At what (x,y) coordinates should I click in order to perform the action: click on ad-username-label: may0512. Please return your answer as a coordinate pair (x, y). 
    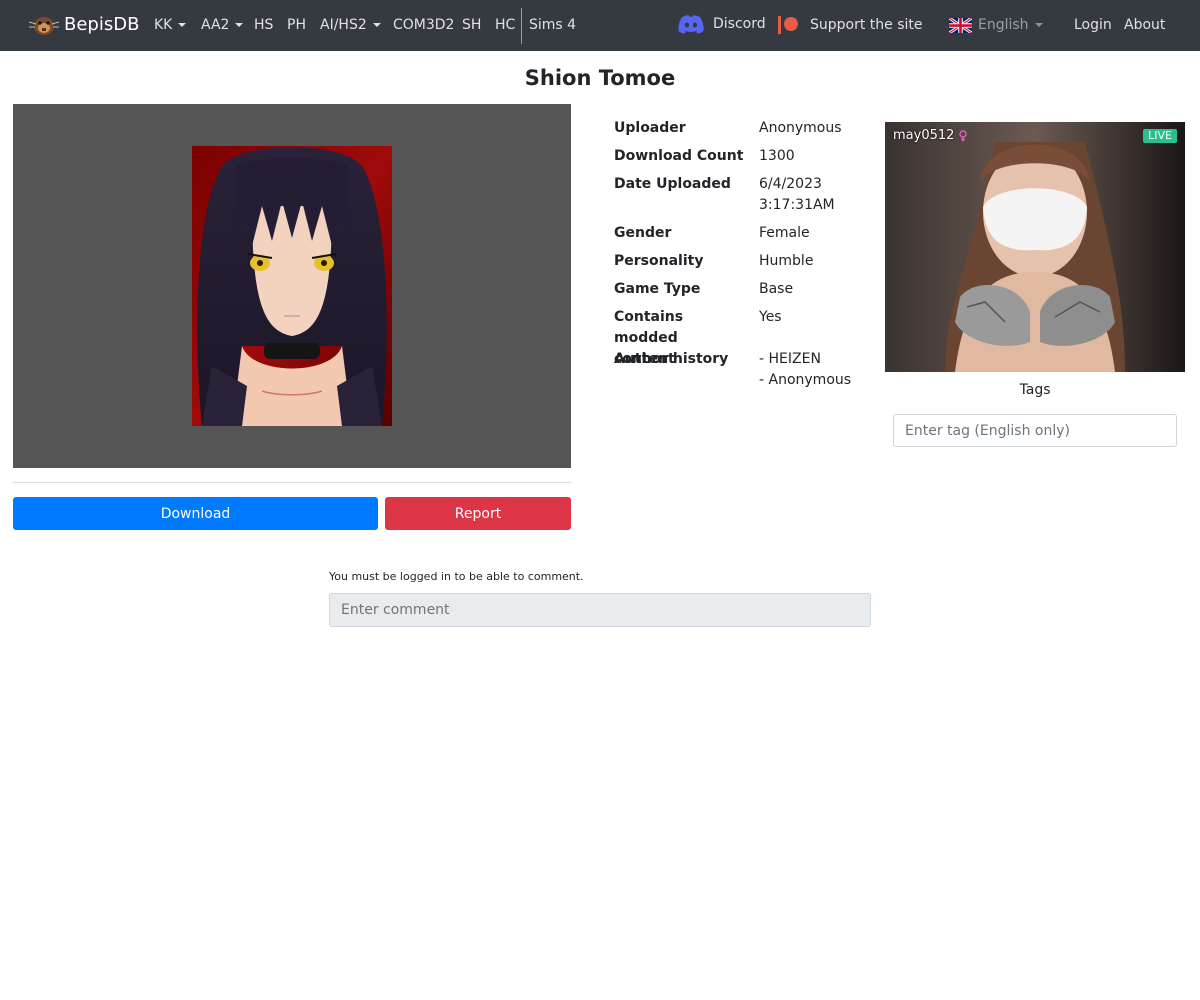
    Looking at the image, I should click on (924, 135).